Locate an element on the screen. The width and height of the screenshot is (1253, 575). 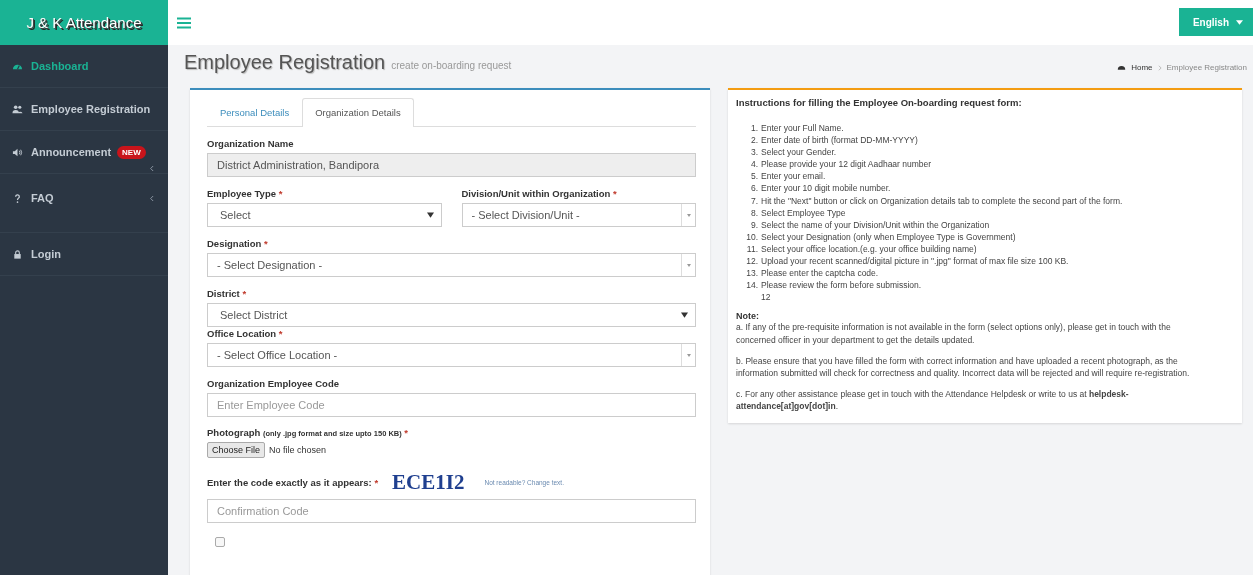
field-label: Organization Name is located at coordinates (250, 143).